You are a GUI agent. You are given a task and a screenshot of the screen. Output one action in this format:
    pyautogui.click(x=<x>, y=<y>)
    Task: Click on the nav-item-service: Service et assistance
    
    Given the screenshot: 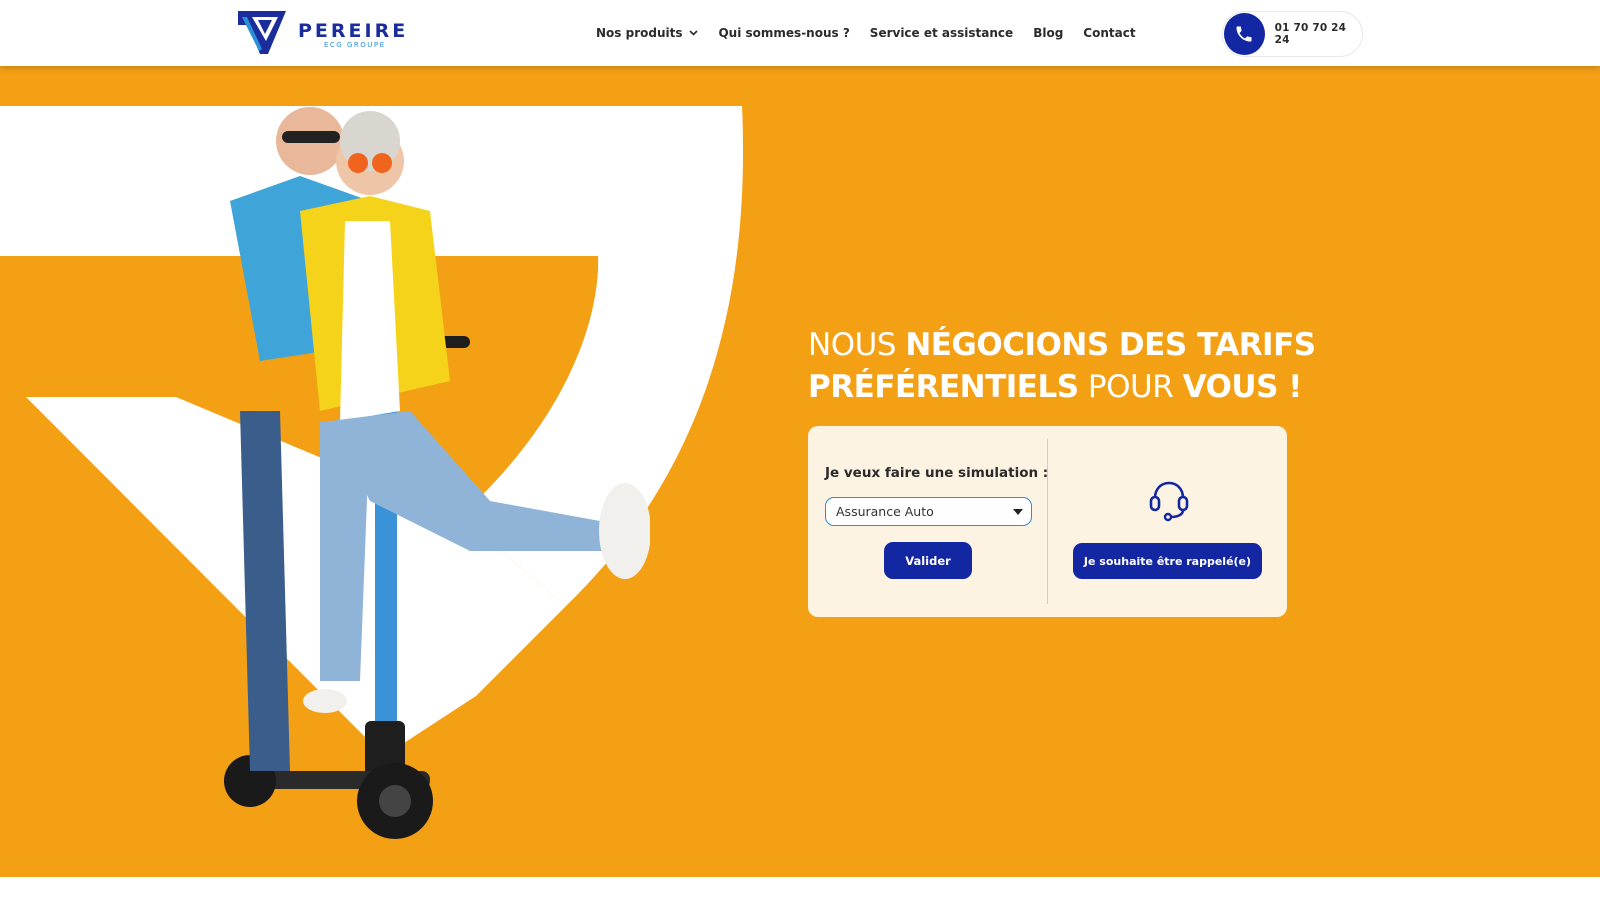 What is the action you would take?
    pyautogui.click(x=941, y=33)
    